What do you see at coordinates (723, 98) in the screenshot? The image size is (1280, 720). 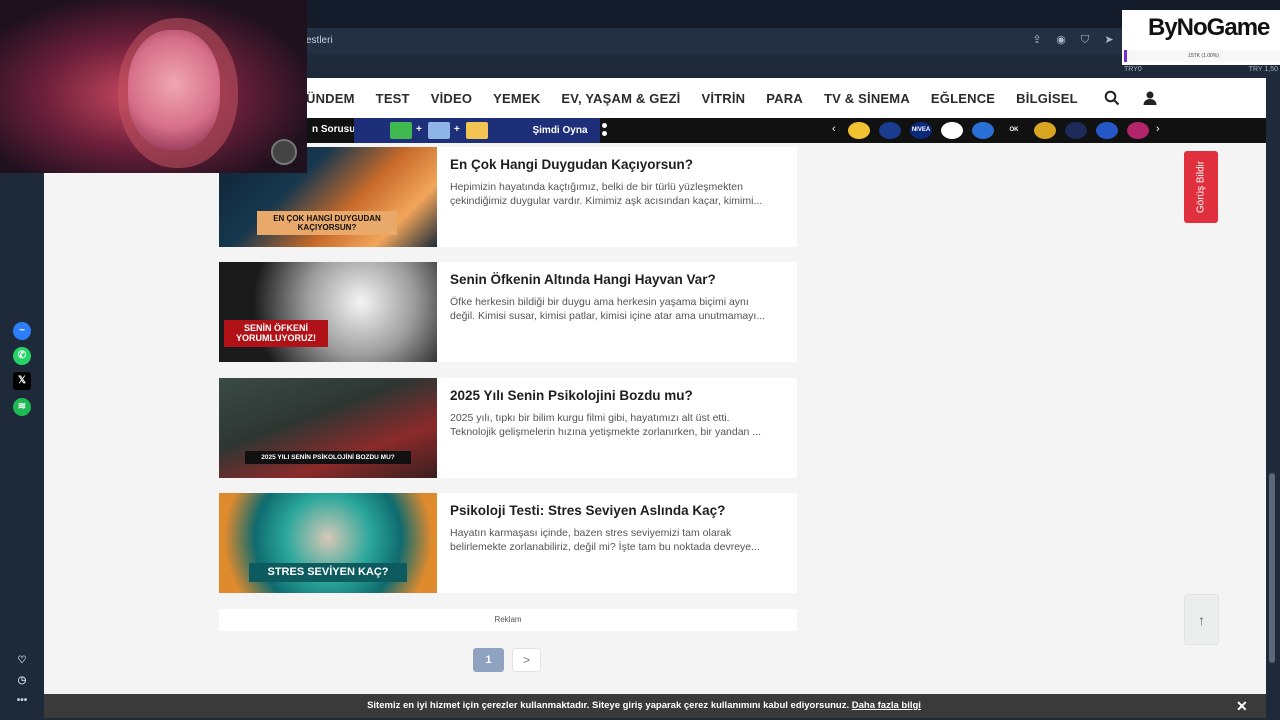 I see `nav-item: VİTRİN` at bounding box center [723, 98].